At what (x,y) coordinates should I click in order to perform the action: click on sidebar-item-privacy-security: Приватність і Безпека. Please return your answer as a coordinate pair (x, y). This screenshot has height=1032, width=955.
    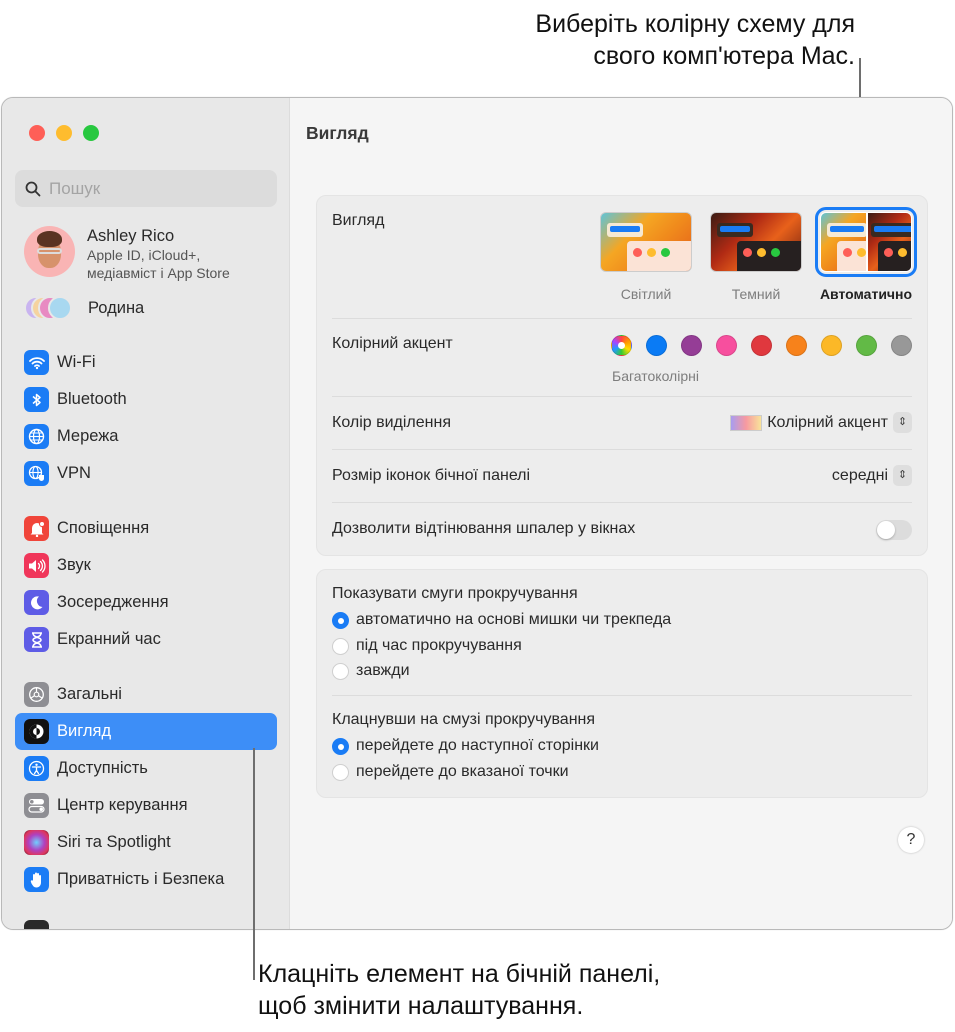
    Looking at the image, I should click on (146, 879).